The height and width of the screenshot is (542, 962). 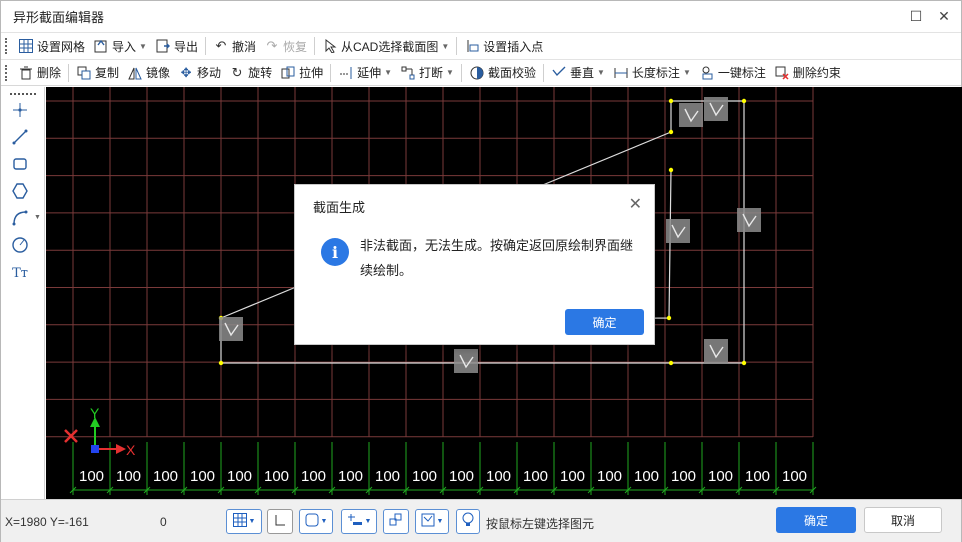 I want to click on arc-tool: ▼, so click(x=25, y=219).